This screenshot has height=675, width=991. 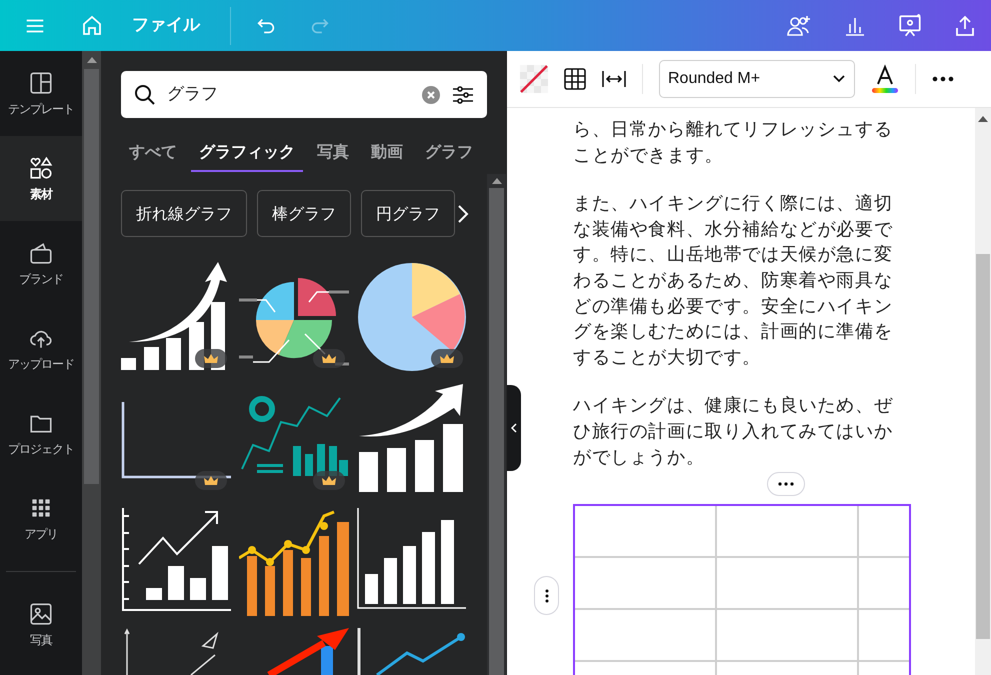 I want to click on category-tab: グラフ, so click(x=449, y=153).